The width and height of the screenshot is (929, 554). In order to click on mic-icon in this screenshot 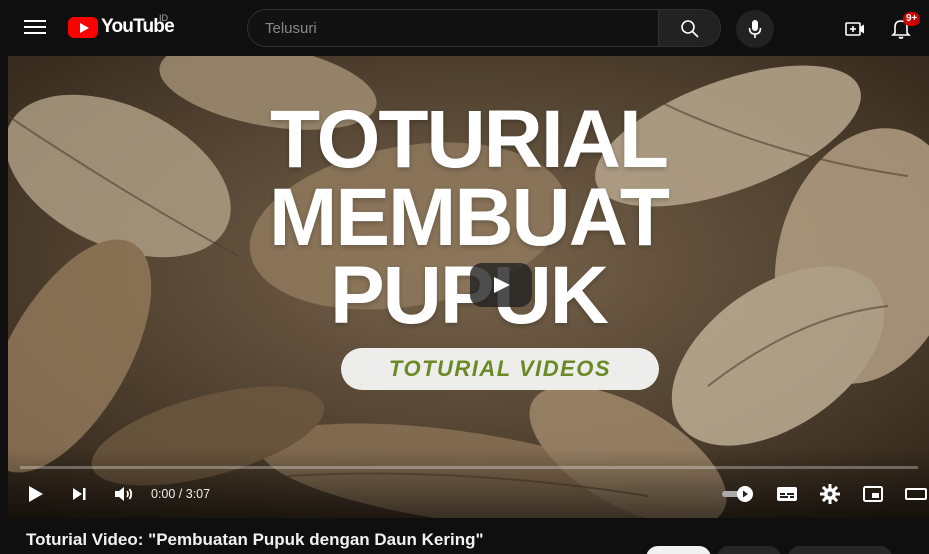, I will do `click(755, 29)`.